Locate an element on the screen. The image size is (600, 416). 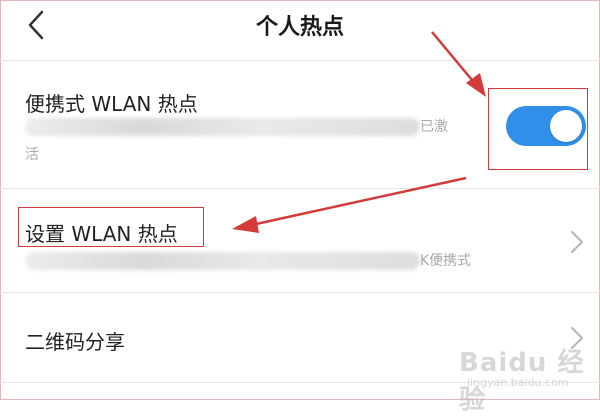
baidu-watermark: Baidu 经验 jingyan.baidu.com is located at coordinates (525, 378).